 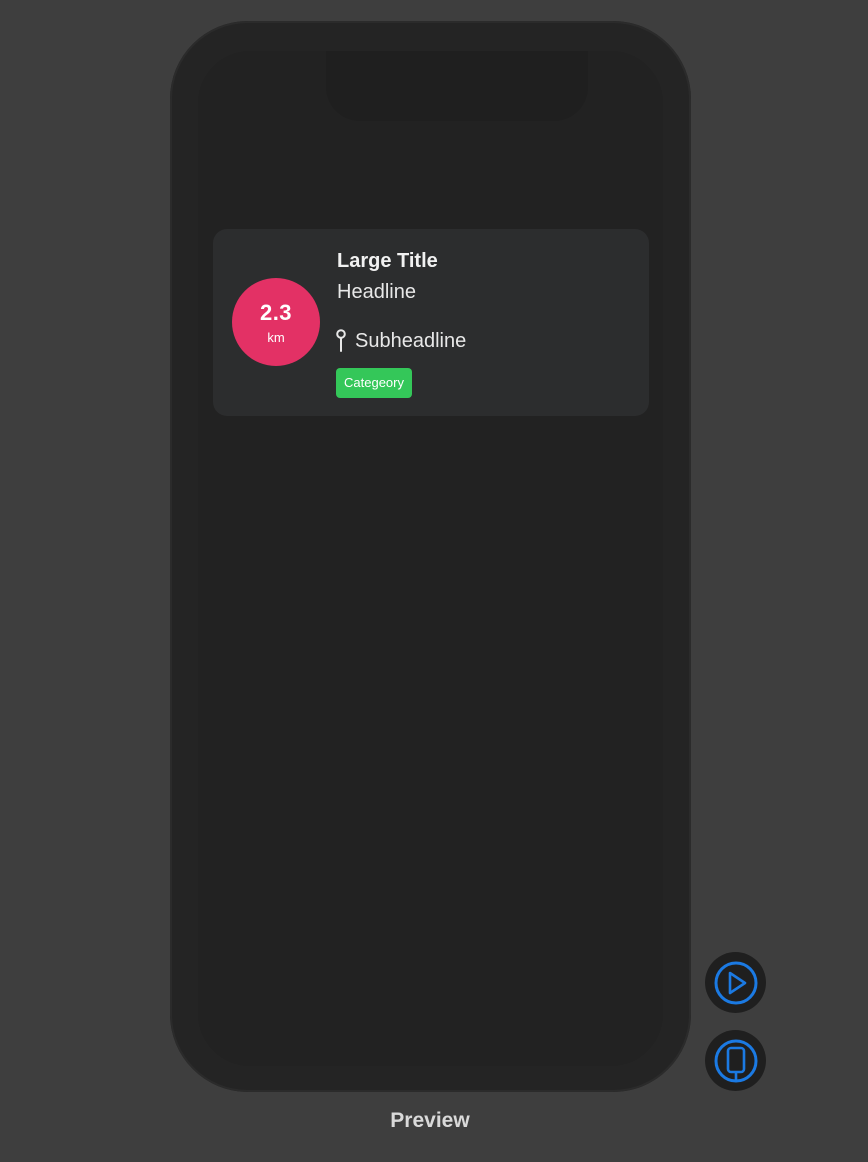 I want to click on distance-value: 2.3, so click(x=276, y=312).